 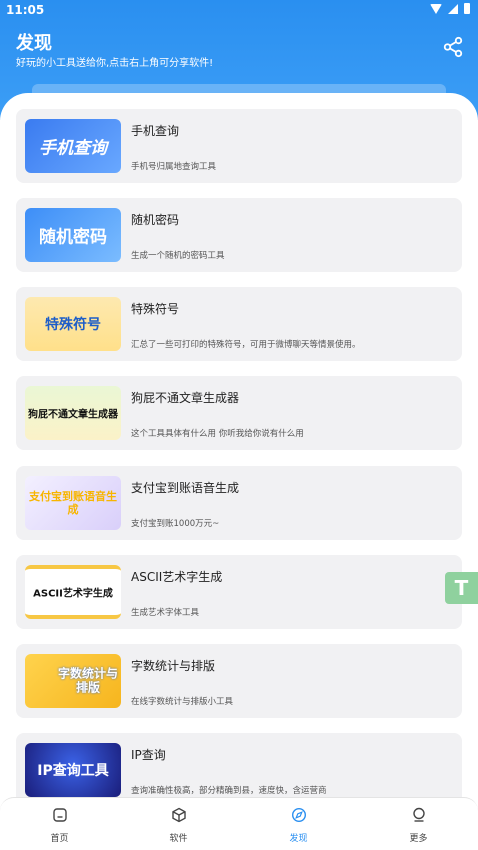 What do you see at coordinates (73, 146) in the screenshot?
I see `tool-thumbnail: 手机查询` at bounding box center [73, 146].